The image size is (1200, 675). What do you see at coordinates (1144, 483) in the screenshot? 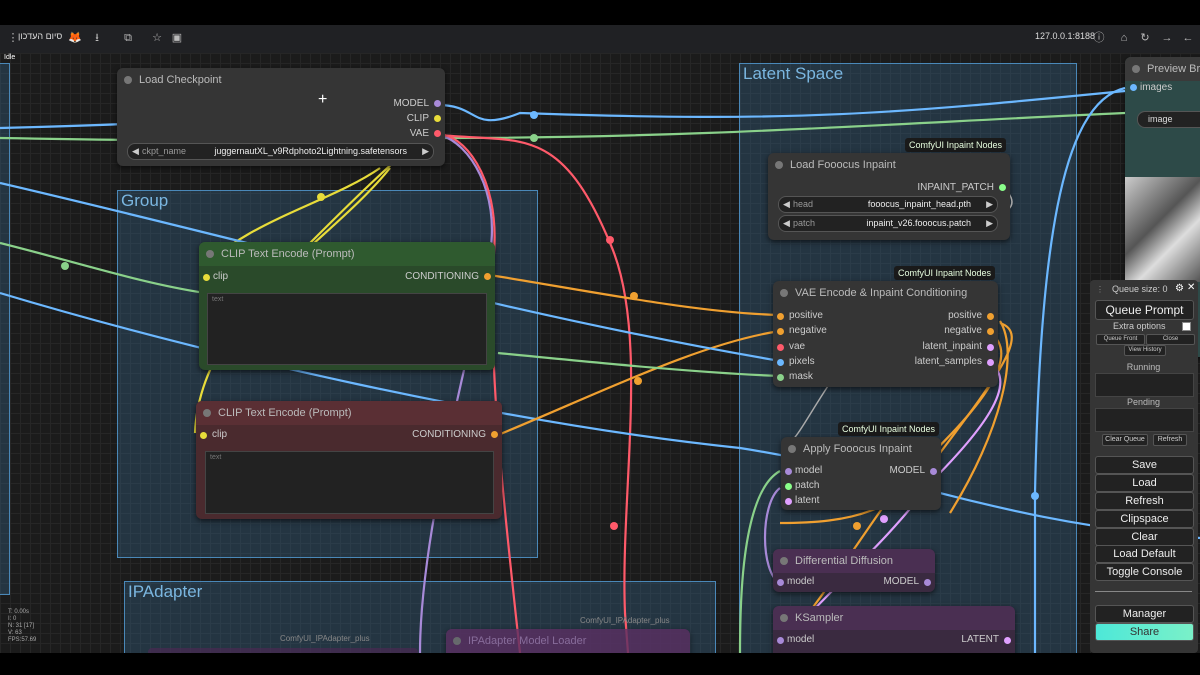
I see `load-button: Load` at bounding box center [1144, 483].